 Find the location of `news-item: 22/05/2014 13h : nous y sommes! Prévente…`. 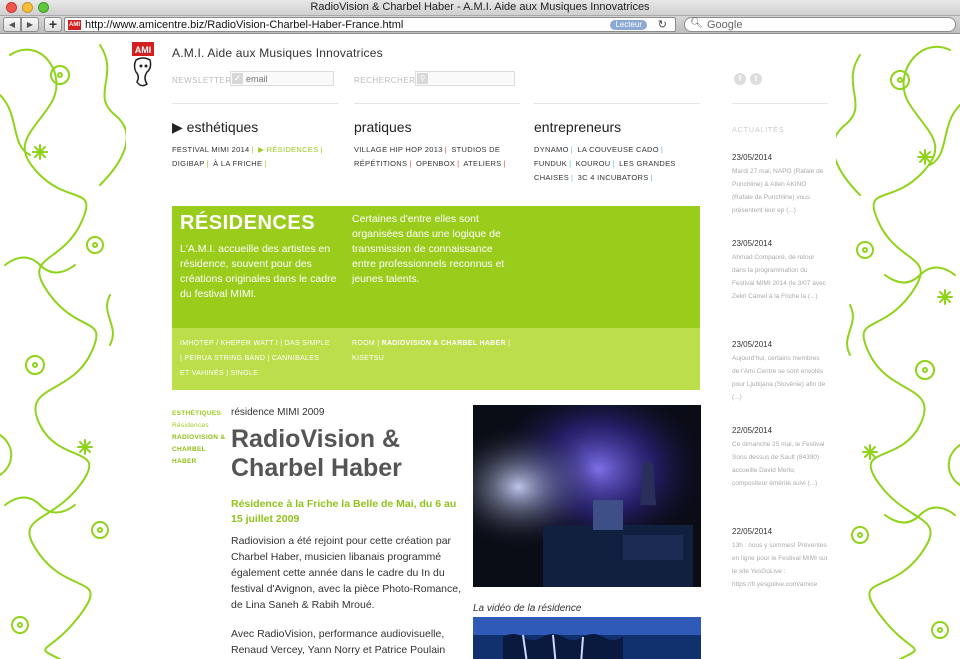

news-item: 22/05/2014 13h : nous y sommes! Prévente… is located at coordinates (780, 559).